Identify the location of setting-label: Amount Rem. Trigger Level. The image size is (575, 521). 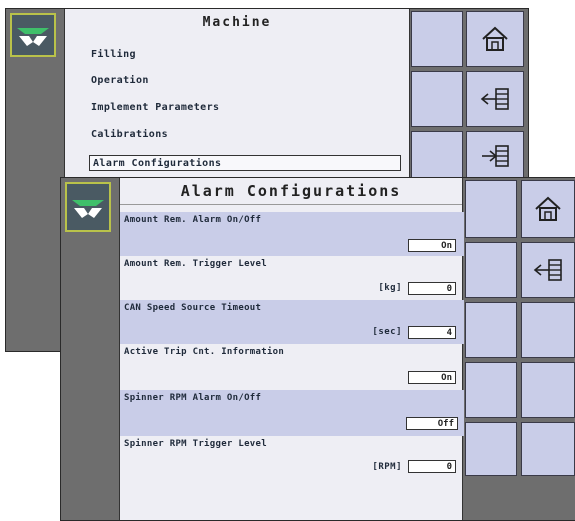
(195, 264).